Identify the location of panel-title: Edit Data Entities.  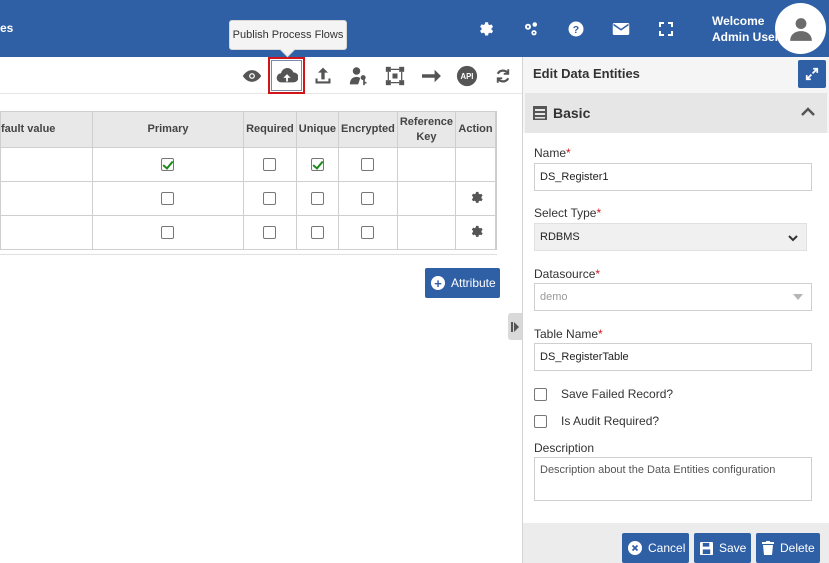
(586, 73).